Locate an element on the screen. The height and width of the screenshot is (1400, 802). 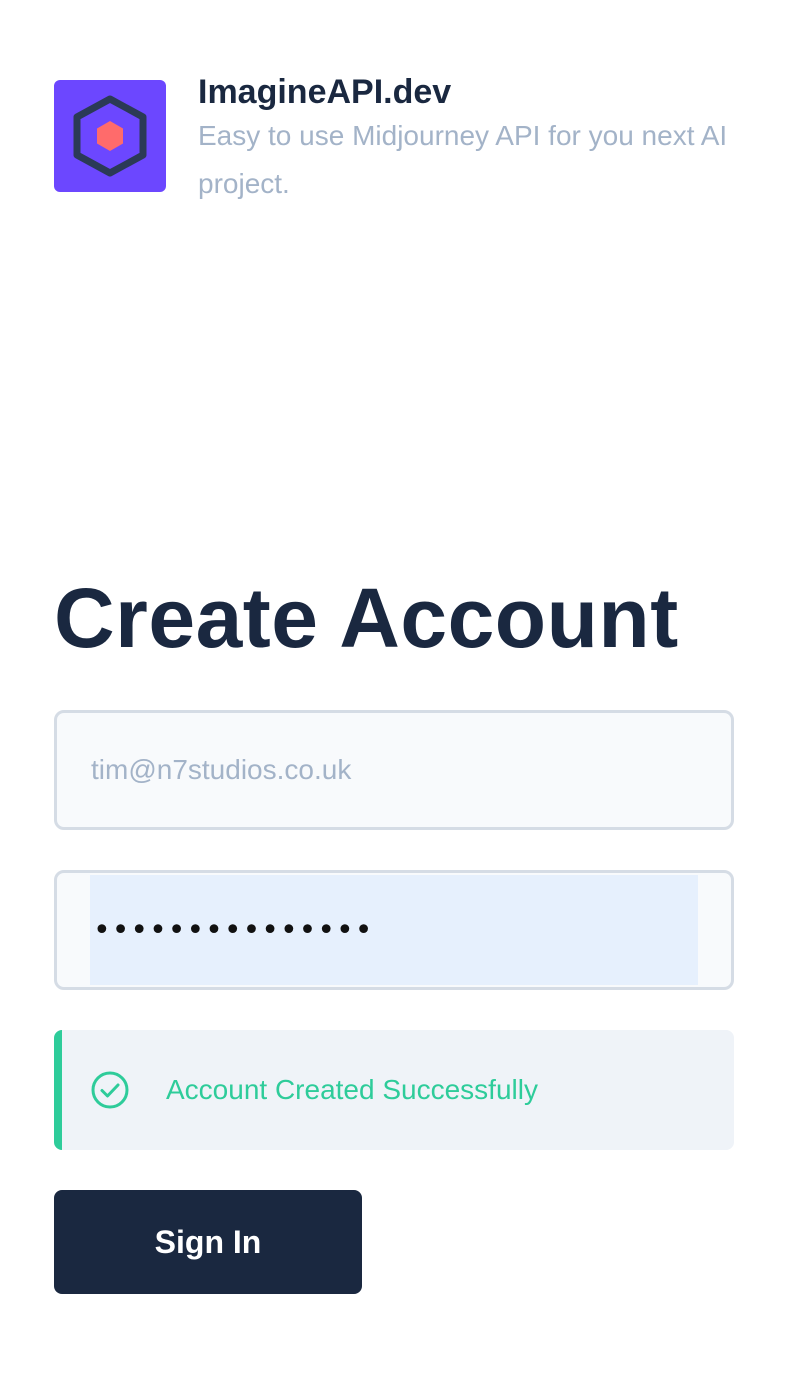
password-field-container: ••••••••••••••• is located at coordinates (394, 930).